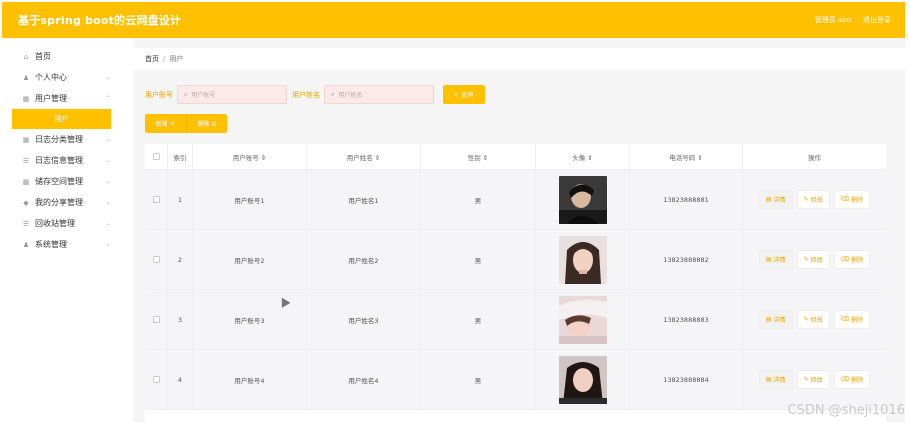 The width and height of the screenshot is (909, 422). Describe the element at coordinates (232, 94) in the screenshot. I see `account-search-input: ⌕ 用户账号` at that location.